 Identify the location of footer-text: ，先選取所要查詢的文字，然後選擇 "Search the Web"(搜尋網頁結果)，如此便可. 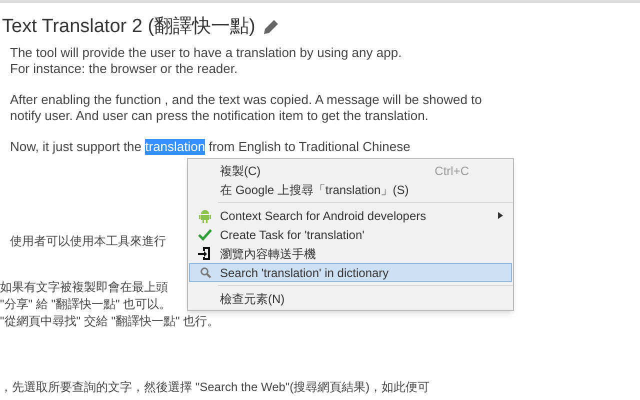
(215, 387).